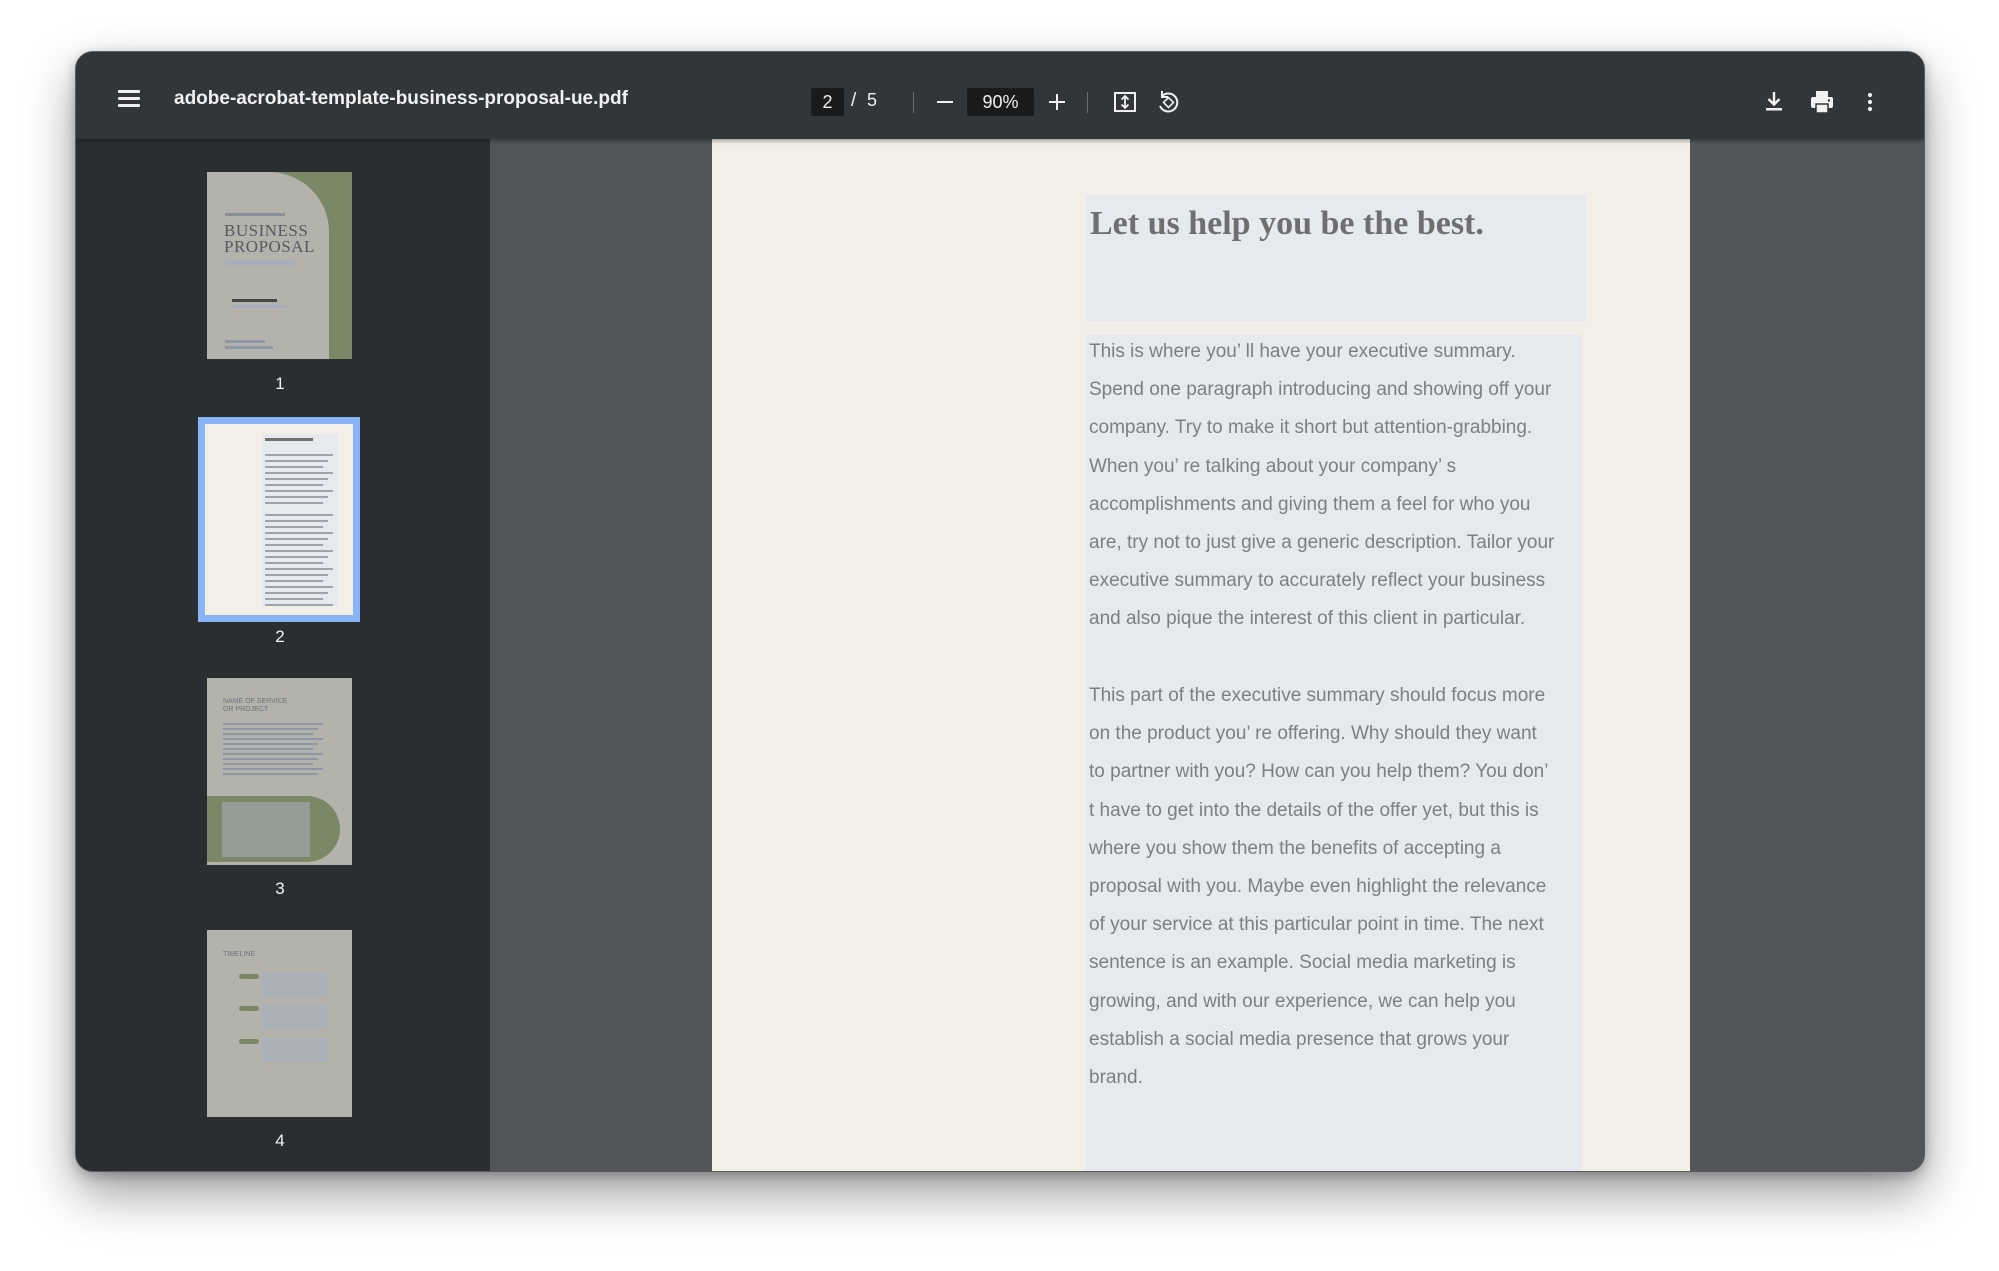 The height and width of the screenshot is (1271, 1999). Describe the element at coordinates (280, 1140) in the screenshot. I see `thumbnail-label-4: 4` at that location.